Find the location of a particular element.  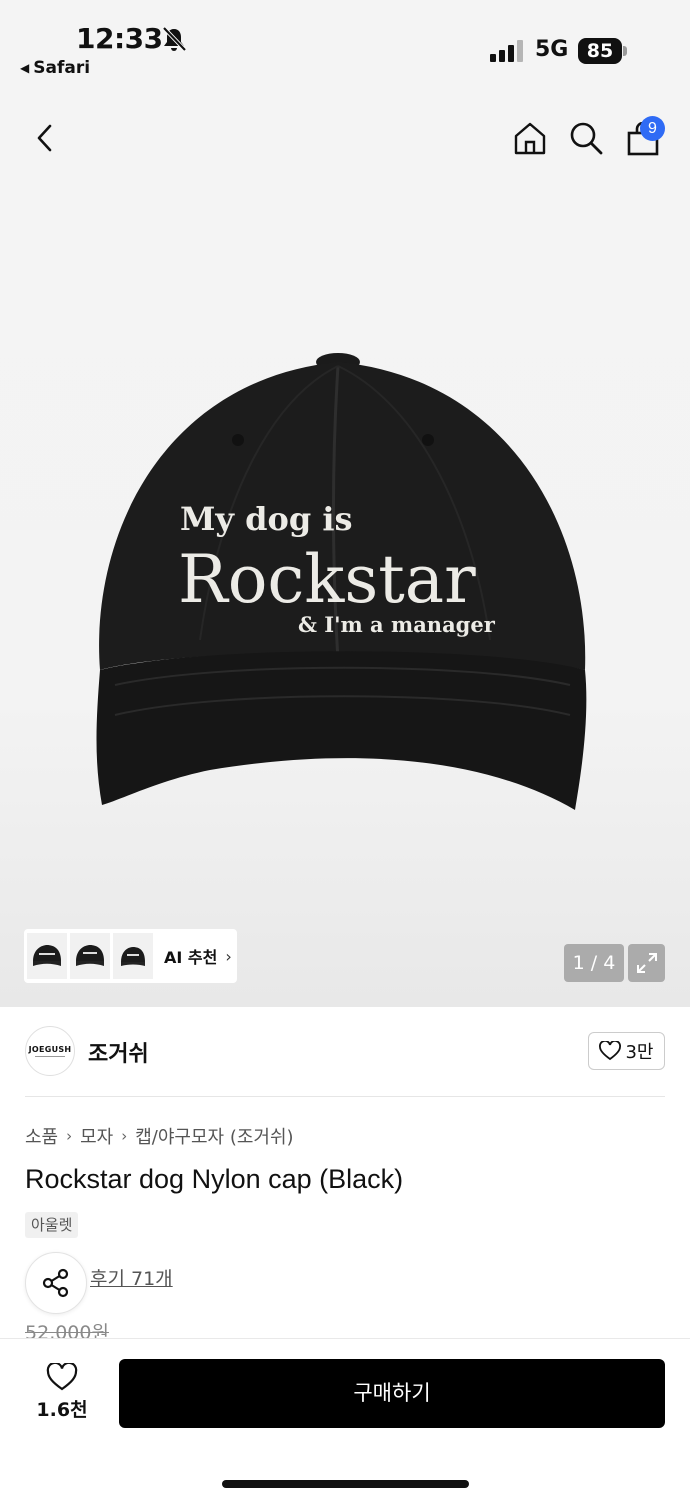

home-indicator is located at coordinates (345, 1484).